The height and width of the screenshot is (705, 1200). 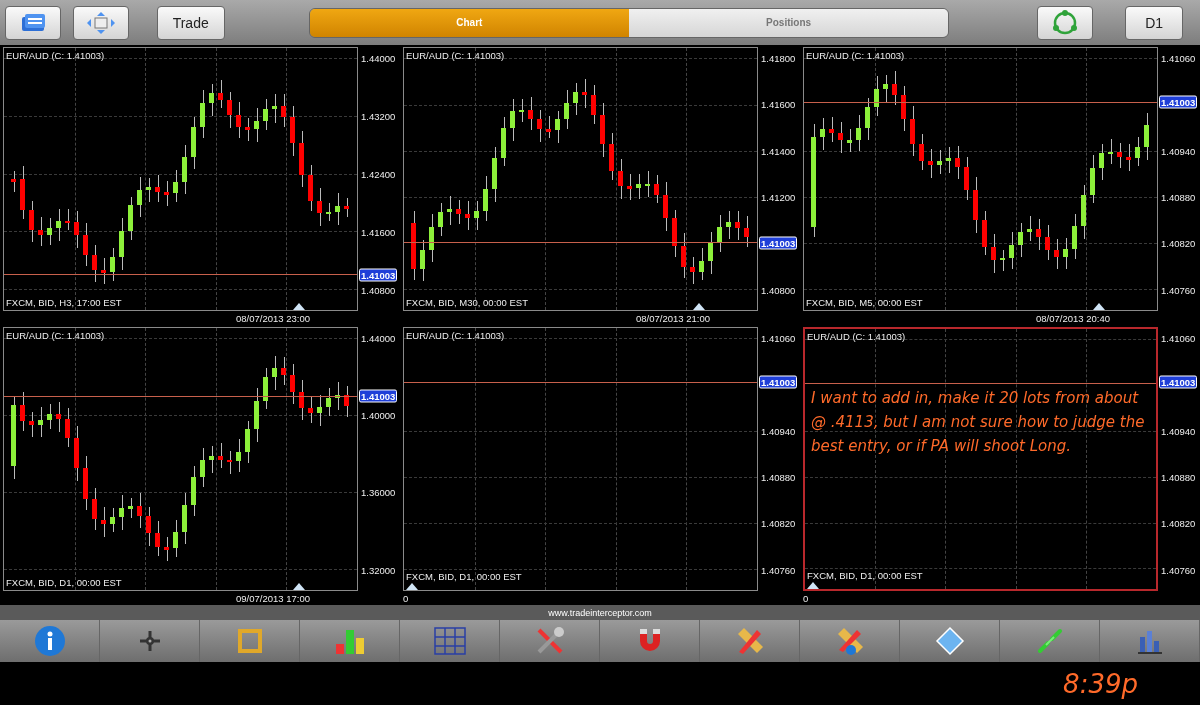 I want to click on chart-info: FXCM, BID, H3, 17:00 EST, so click(x=64, y=303).